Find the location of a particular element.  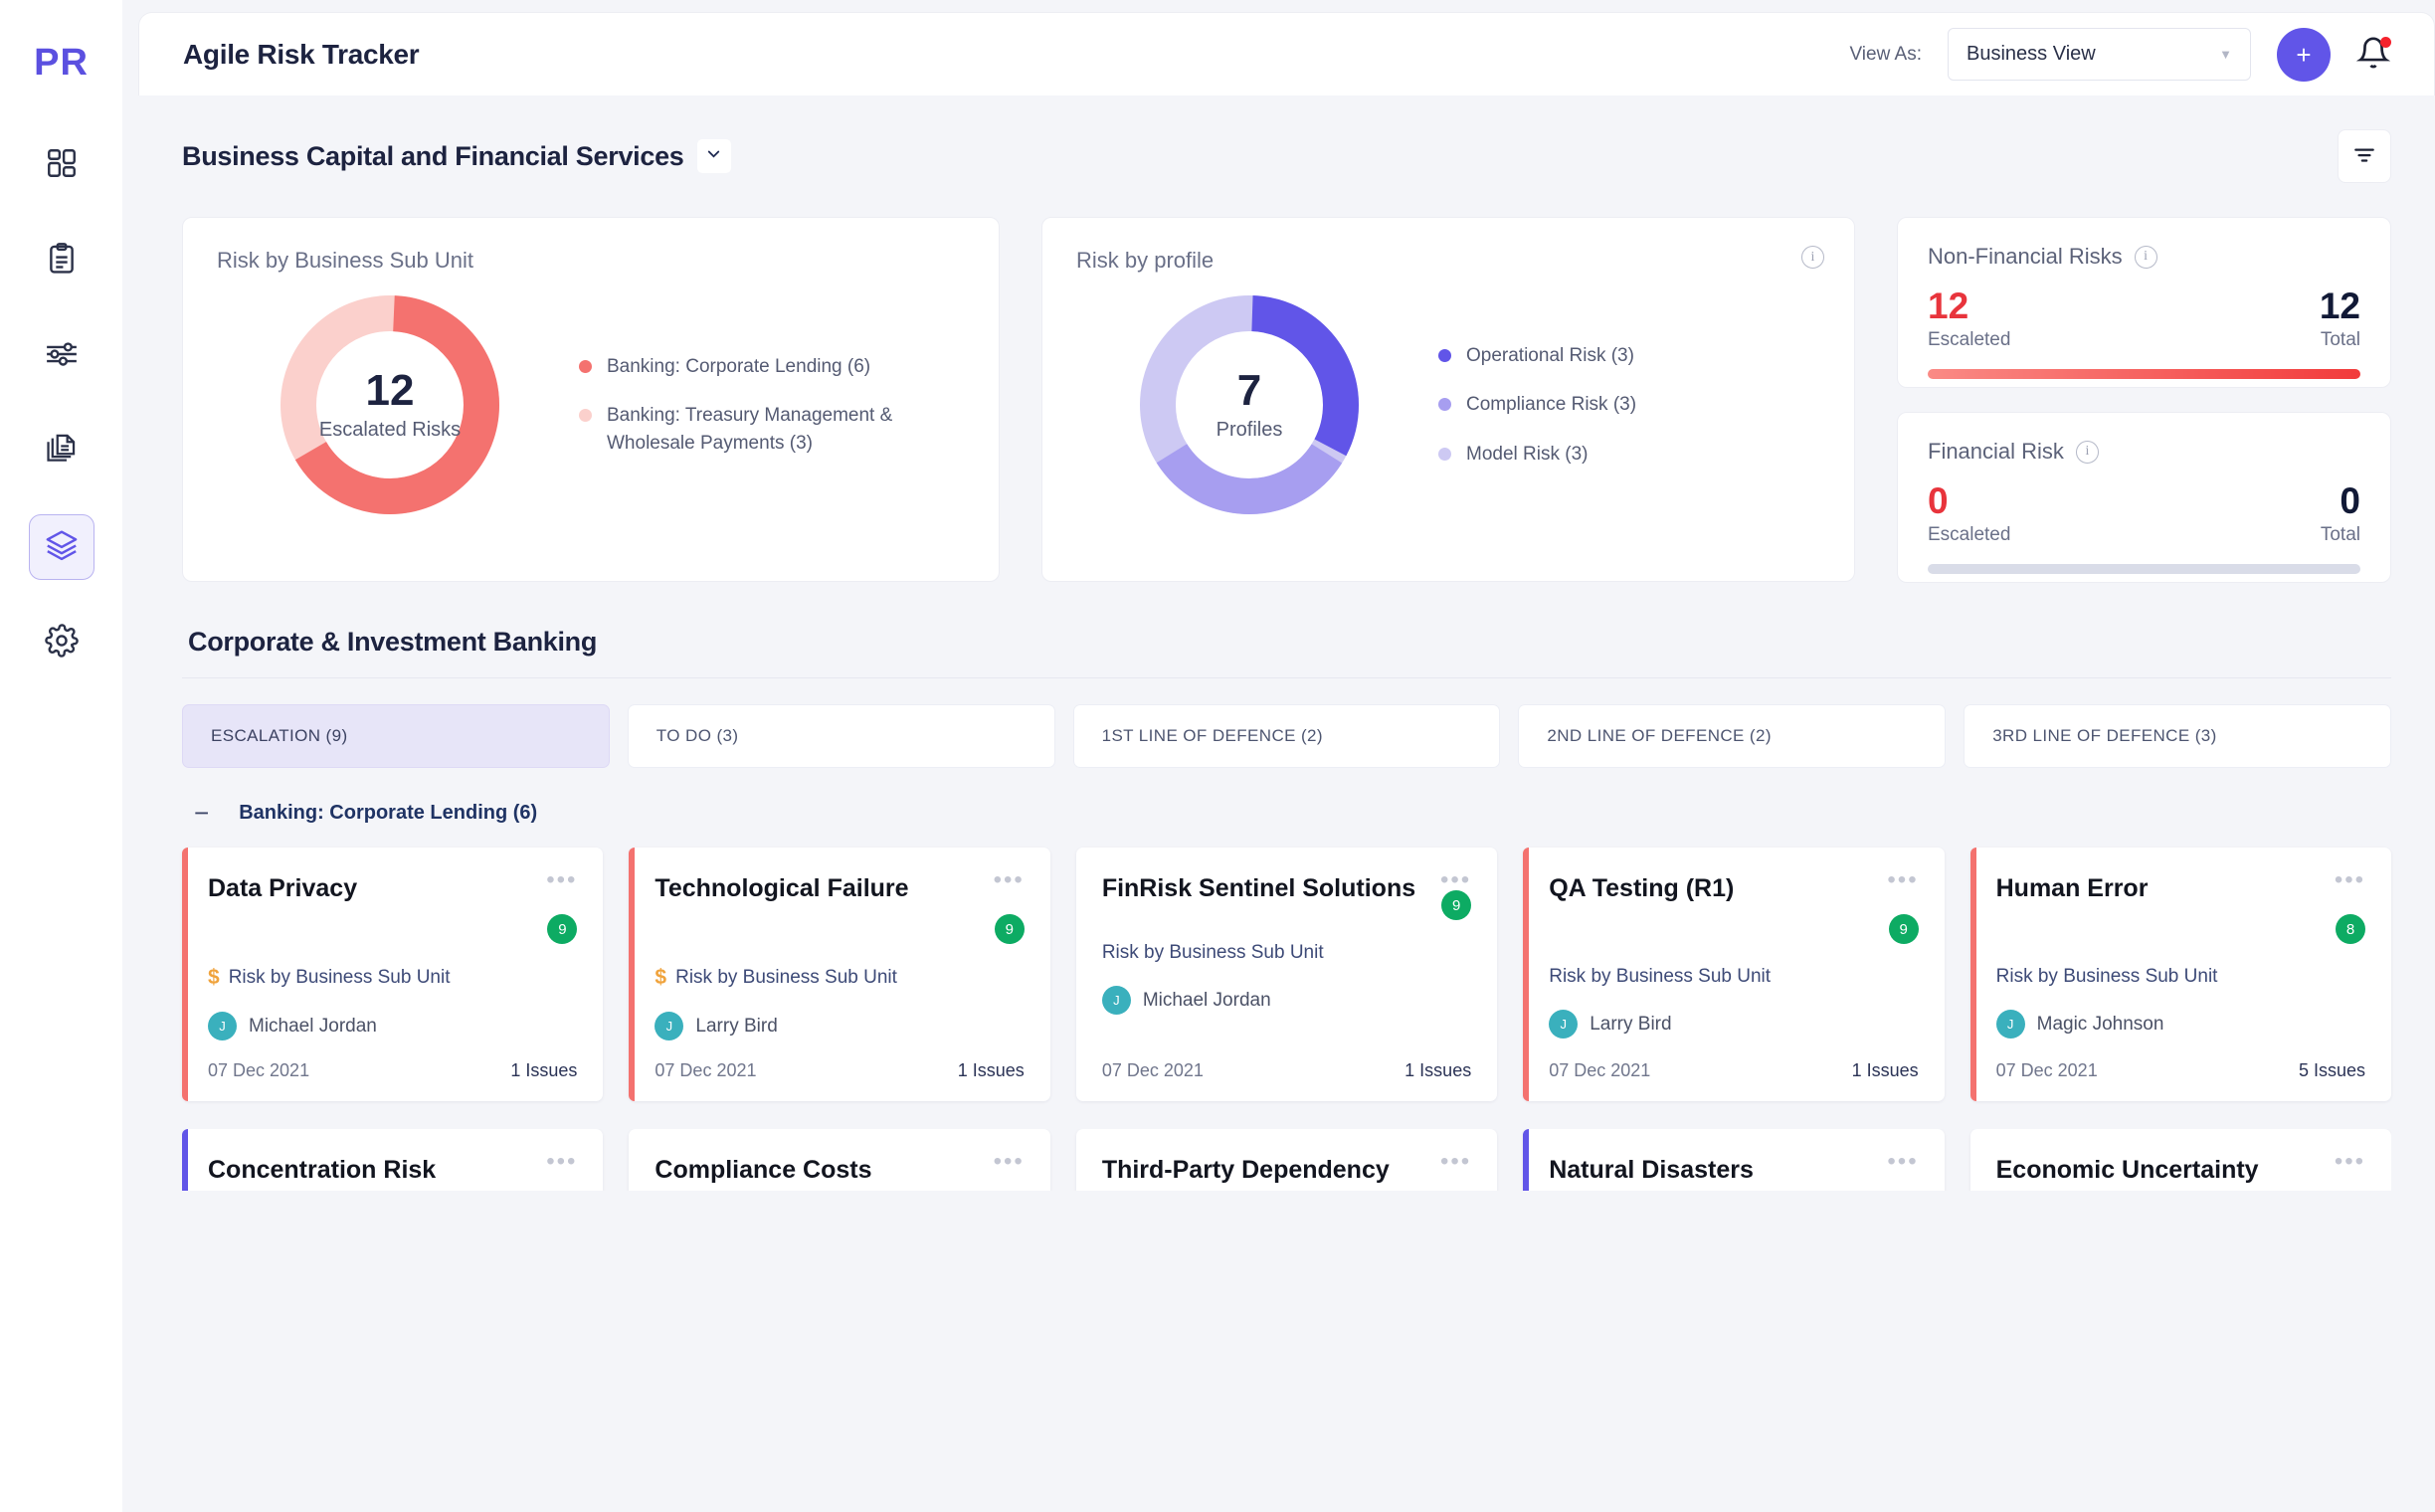

plus-icon: + is located at coordinates (2304, 54).